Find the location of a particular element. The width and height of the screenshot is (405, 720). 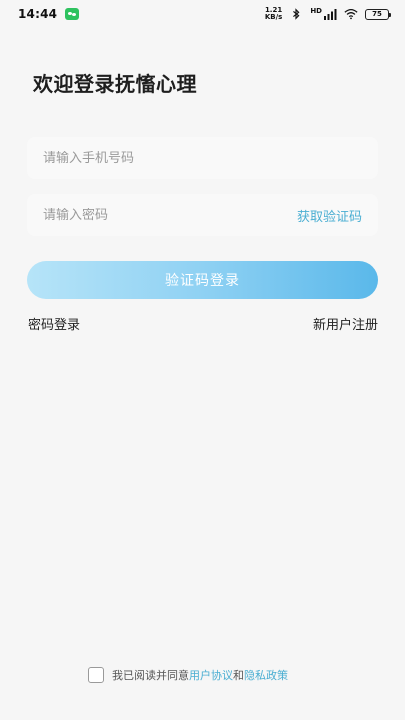

password-input is located at coordinates (143, 215).